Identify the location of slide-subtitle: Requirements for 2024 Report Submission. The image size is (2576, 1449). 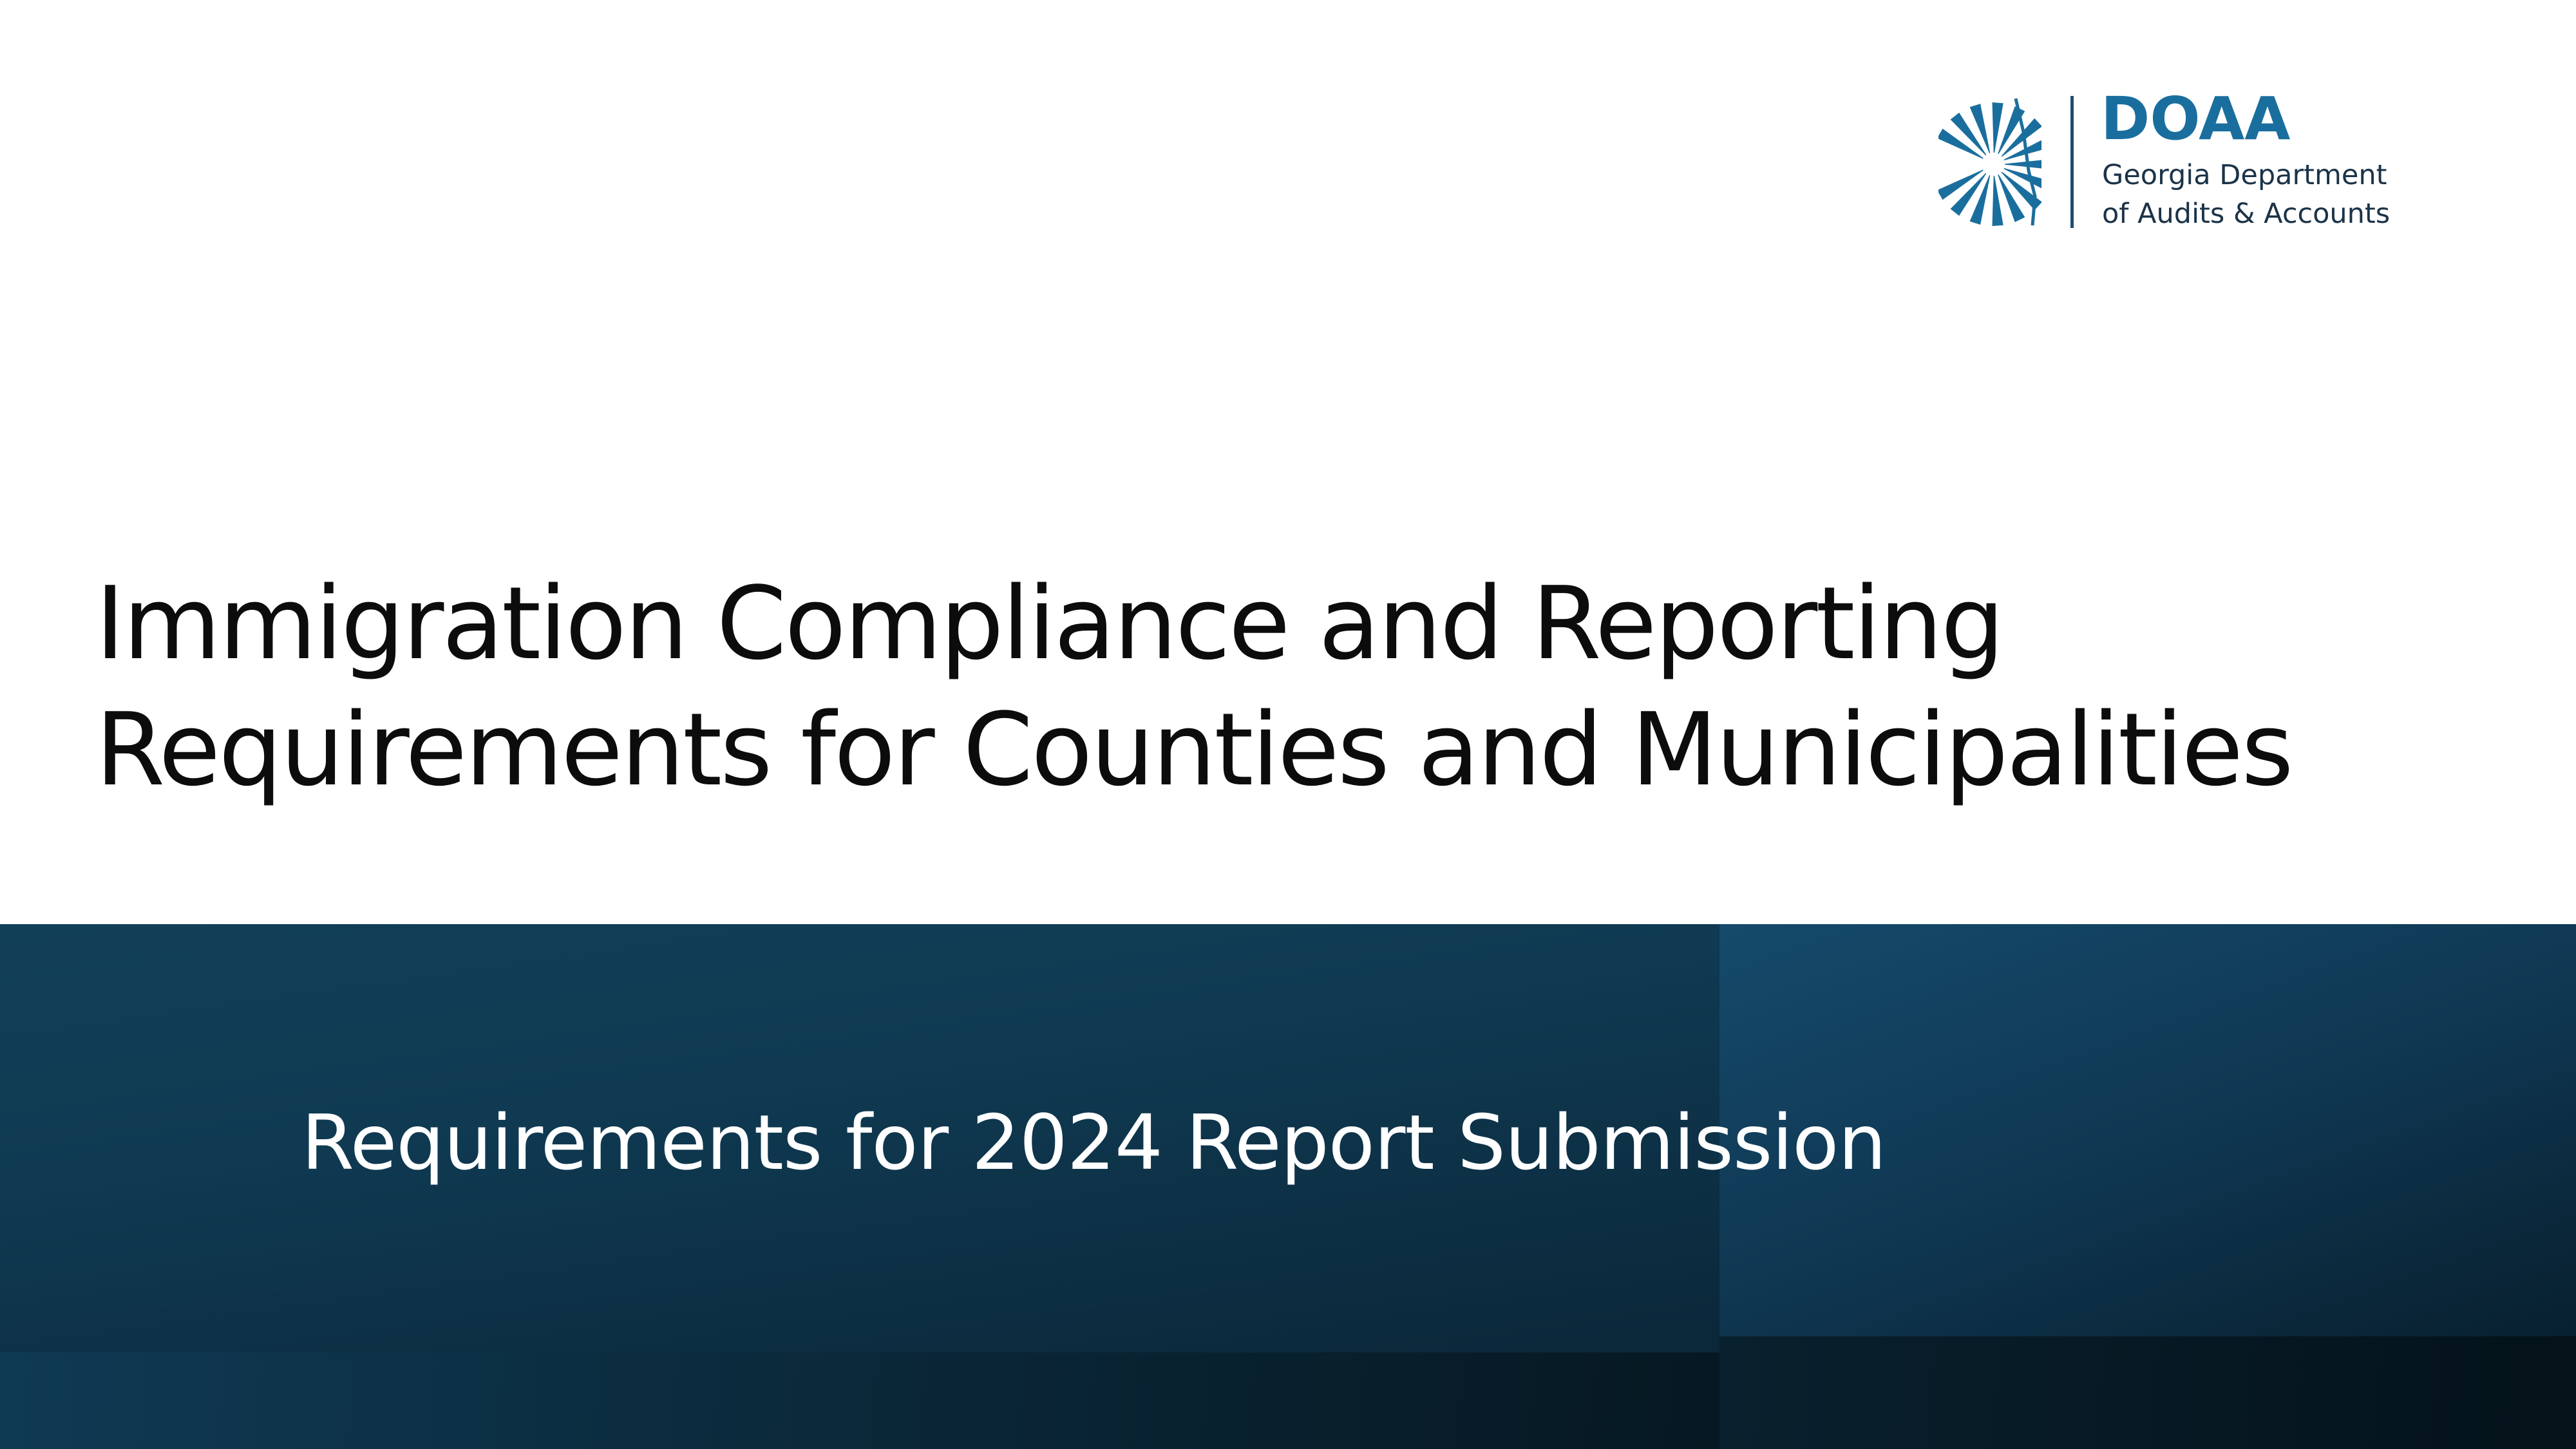
(1093, 1142).